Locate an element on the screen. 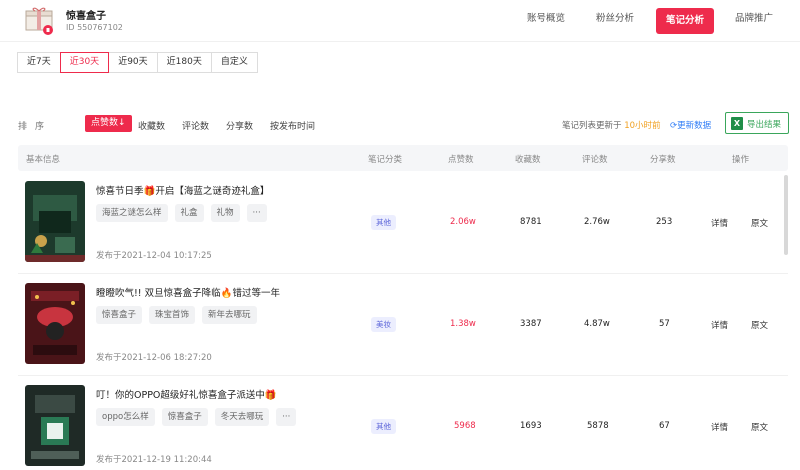  note-title: 叮！你的OPPO超级好礼惊喜盒子派送中🎁 is located at coordinates (186, 394).